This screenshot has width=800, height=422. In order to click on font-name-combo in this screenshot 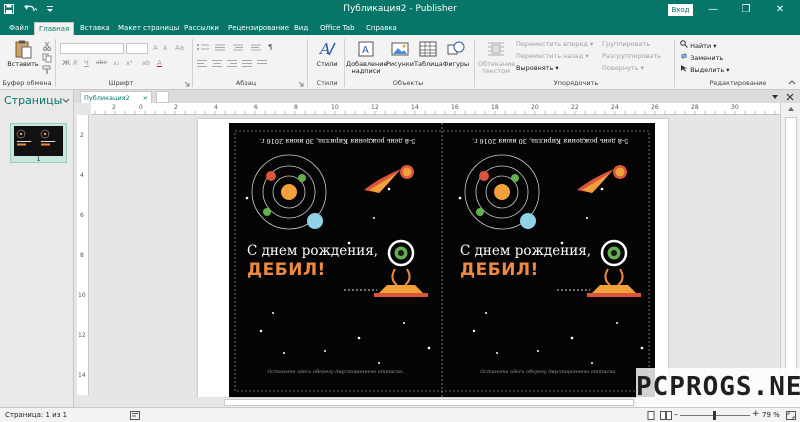, I will do `click(92, 48)`.